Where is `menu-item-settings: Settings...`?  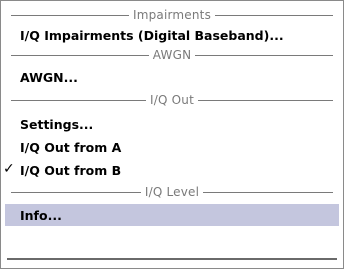 menu-item-settings: Settings... is located at coordinates (172, 124).